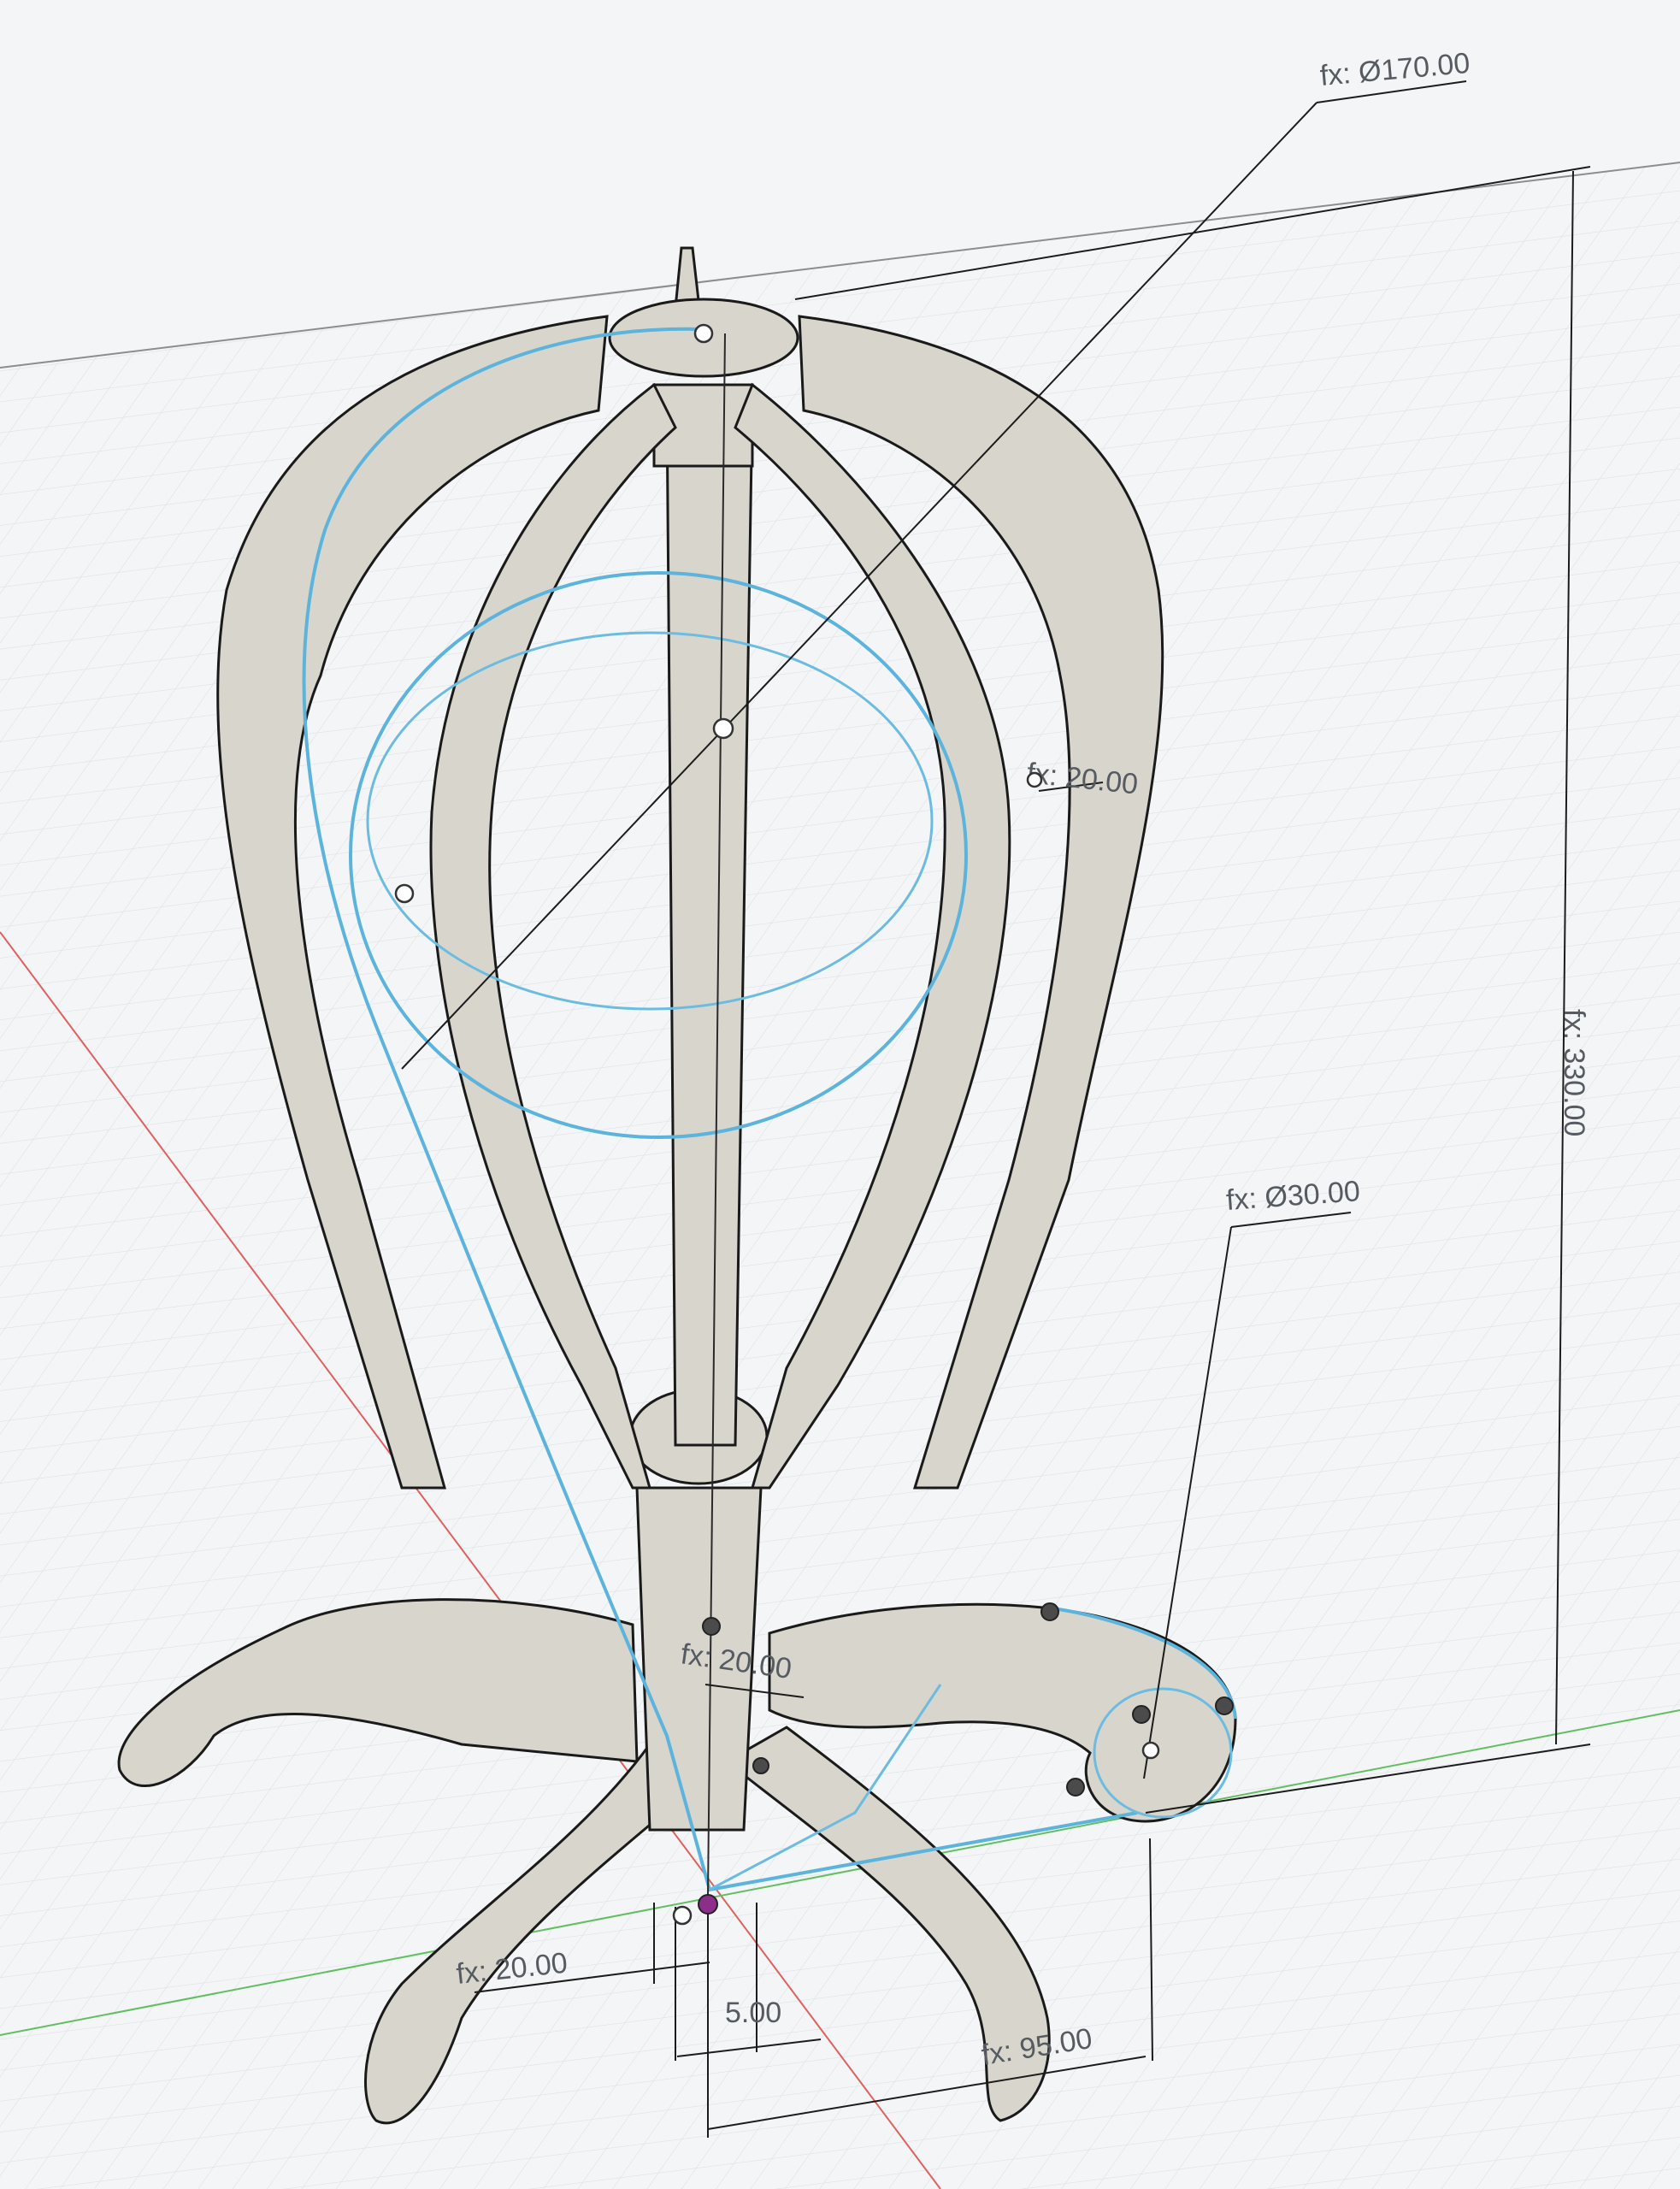 This screenshot has height=2189, width=1680. I want to click on origin-point, so click(708, 1904).